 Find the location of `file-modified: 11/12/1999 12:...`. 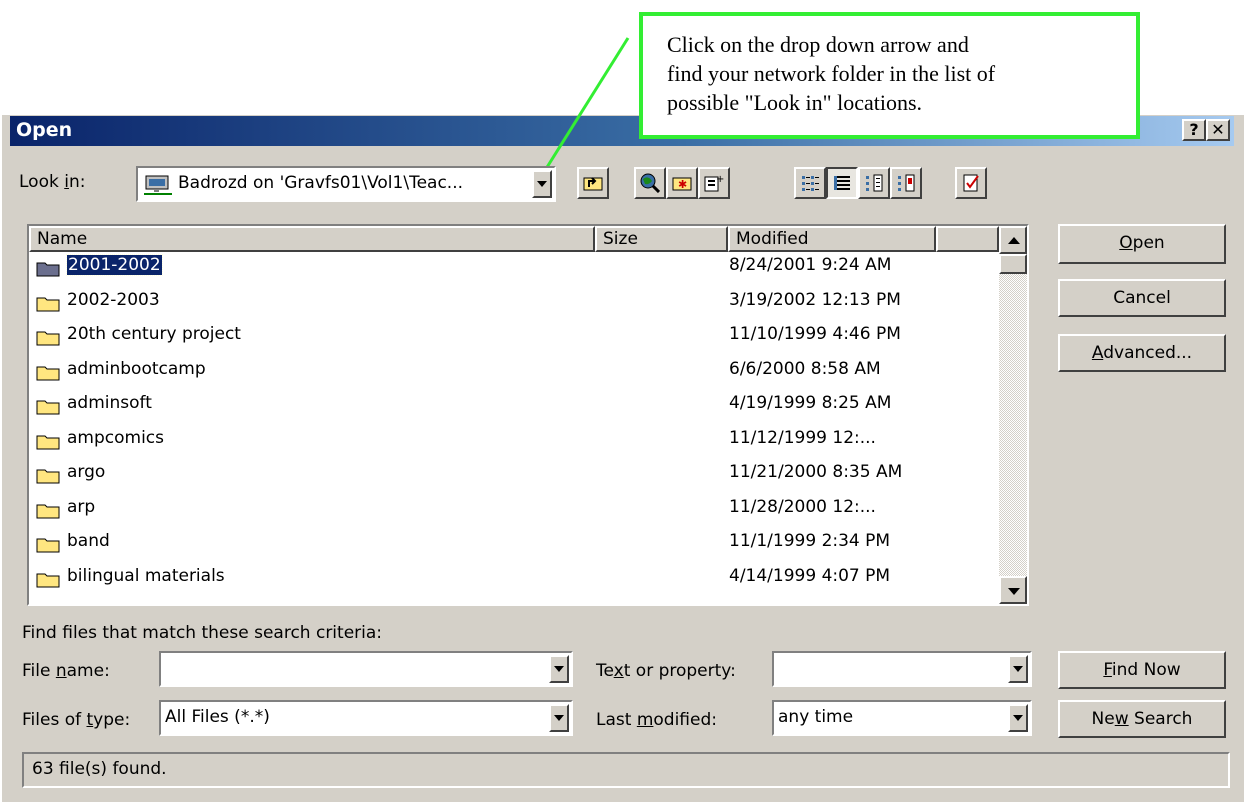

file-modified: 11/12/1999 12:... is located at coordinates (802, 437).